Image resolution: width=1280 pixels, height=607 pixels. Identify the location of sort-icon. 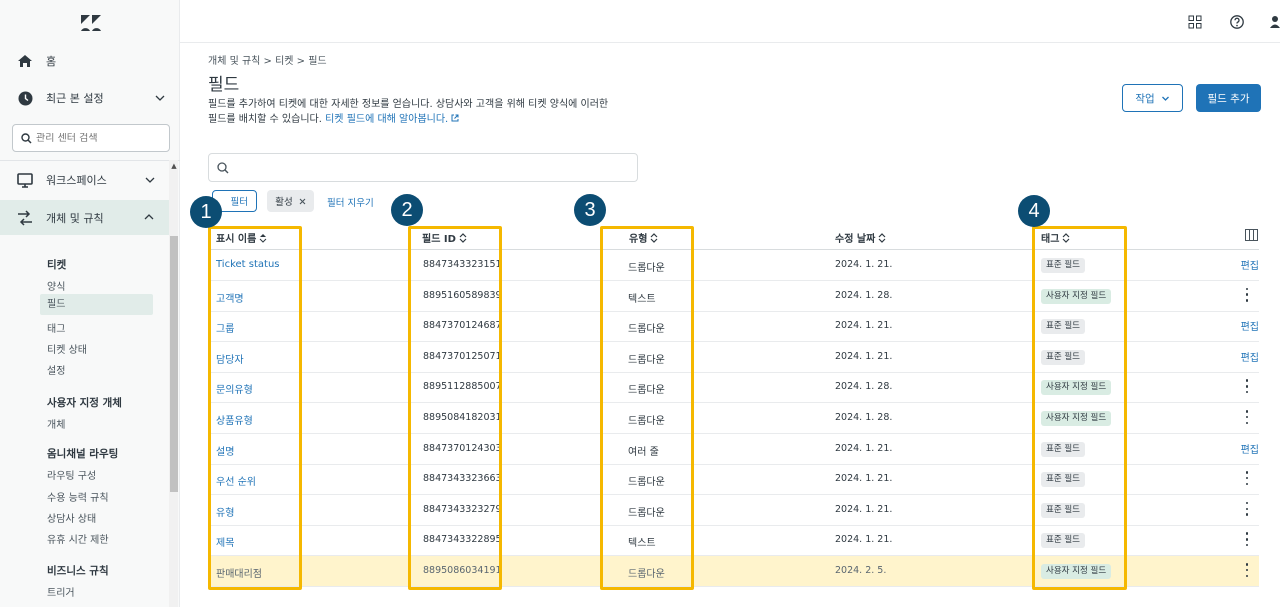
(463, 237).